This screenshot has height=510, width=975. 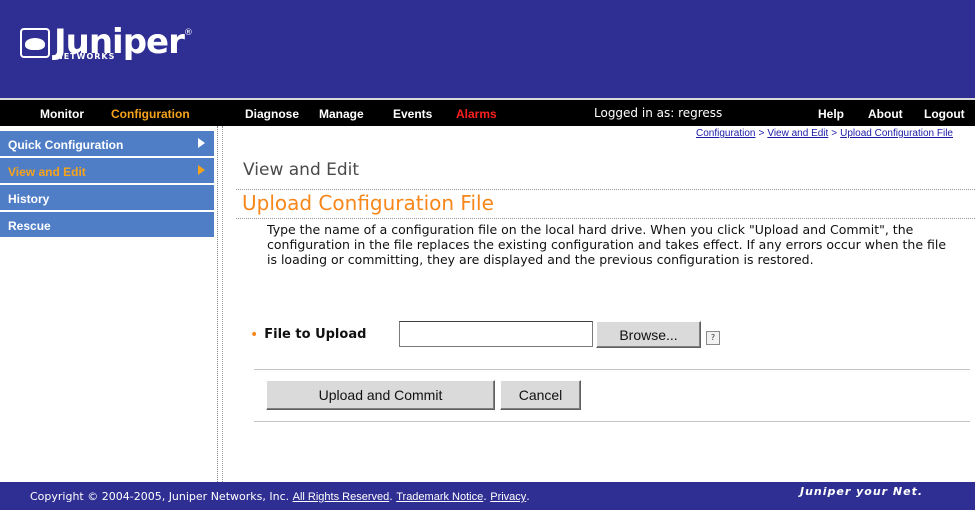 I want to click on sidebar-item-label: History, so click(x=29, y=199).